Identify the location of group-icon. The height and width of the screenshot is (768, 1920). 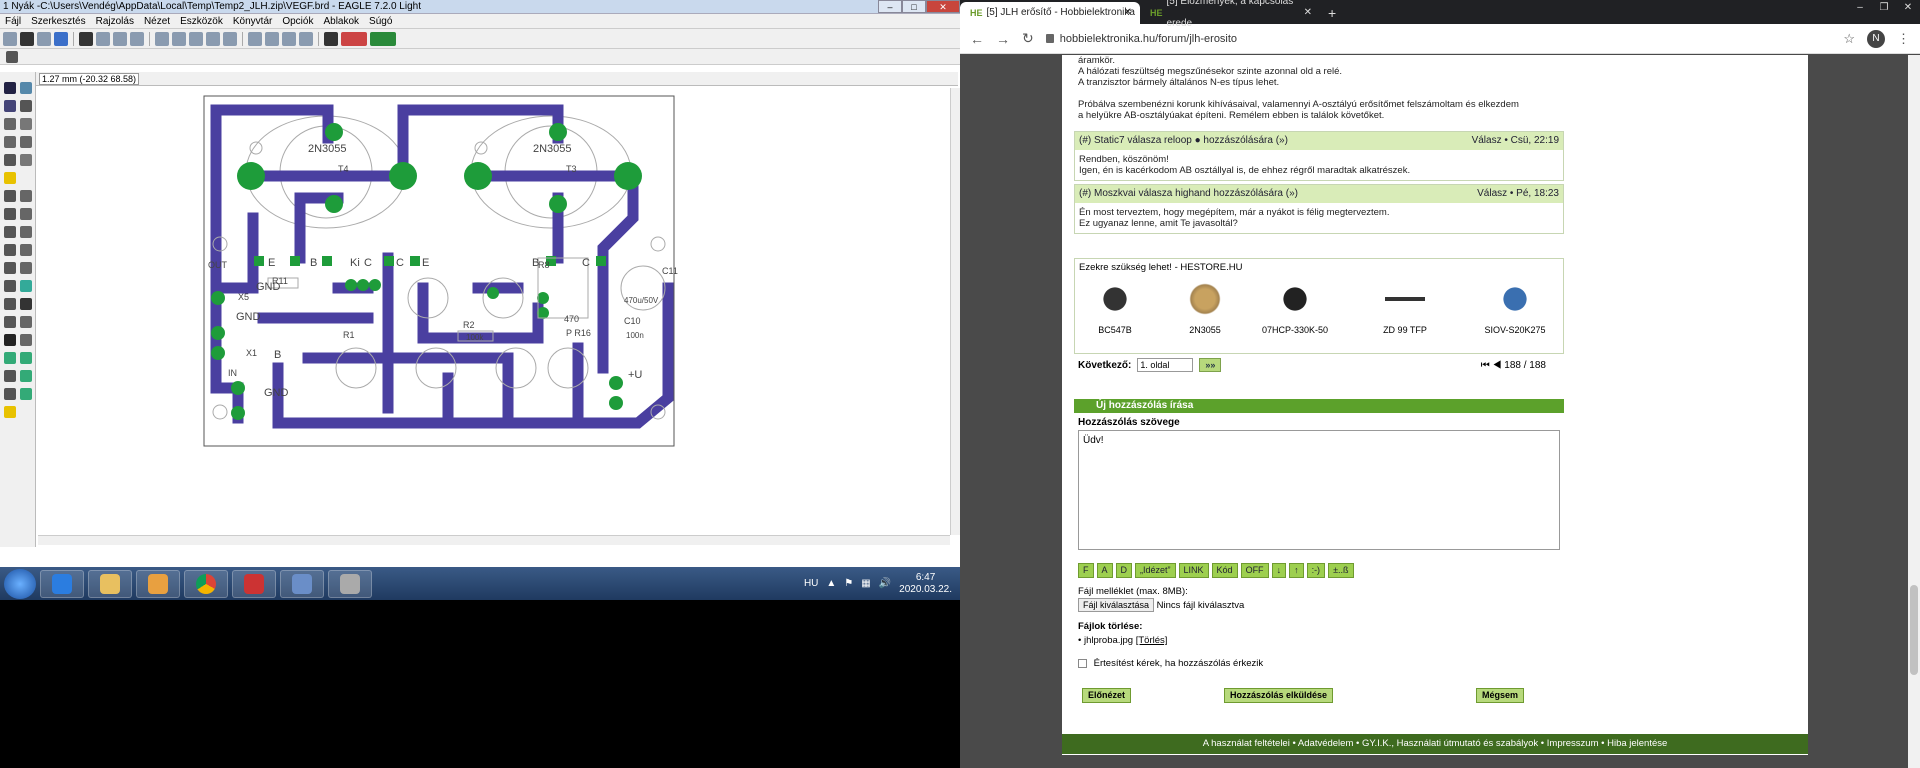
(10, 160).